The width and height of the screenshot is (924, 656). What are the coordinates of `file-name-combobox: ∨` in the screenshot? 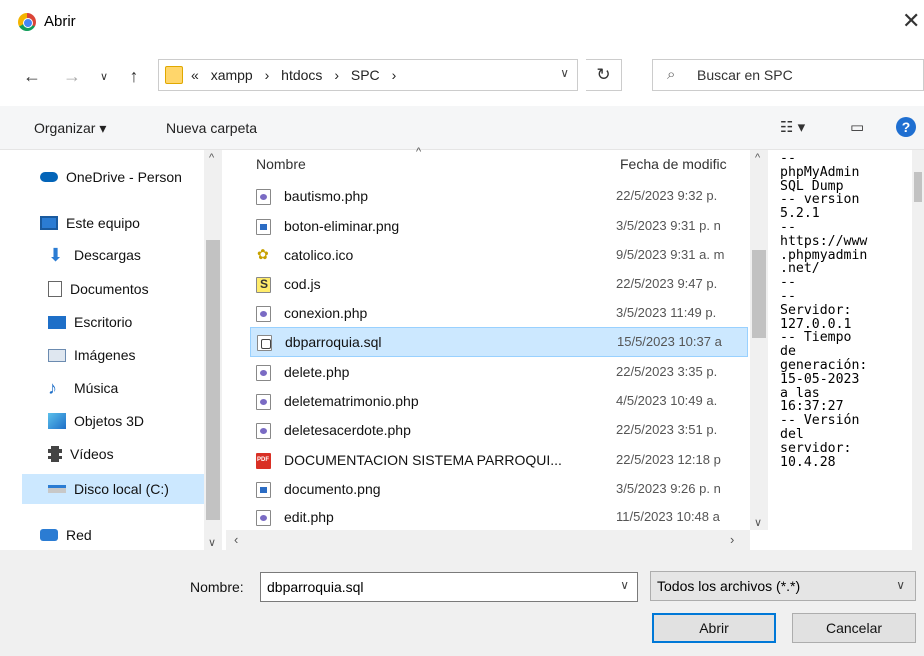 It's located at (449, 587).